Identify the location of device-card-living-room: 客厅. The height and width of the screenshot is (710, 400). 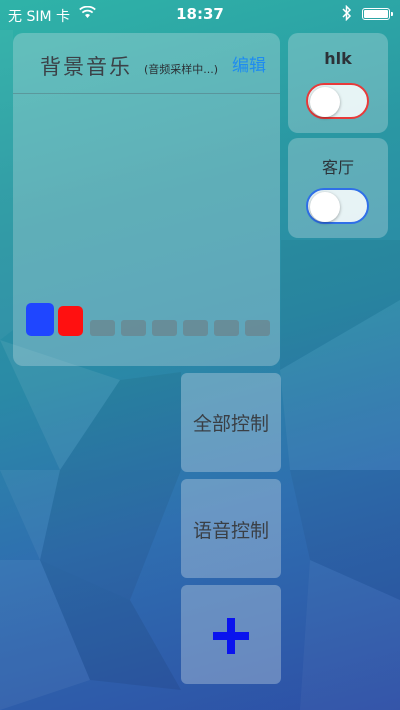
(338, 188).